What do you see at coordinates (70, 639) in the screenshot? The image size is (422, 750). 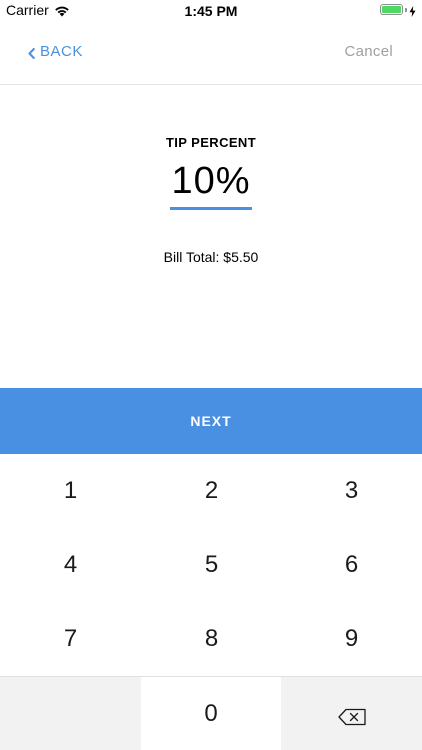 I see `key-7: 7` at bounding box center [70, 639].